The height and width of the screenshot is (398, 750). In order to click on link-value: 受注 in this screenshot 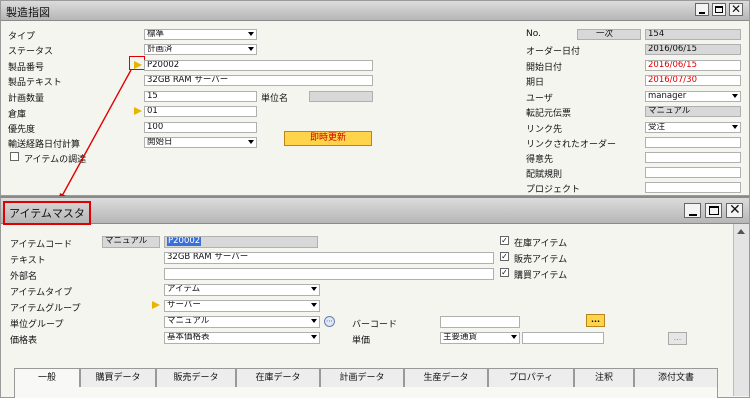, I will do `click(657, 127)`.